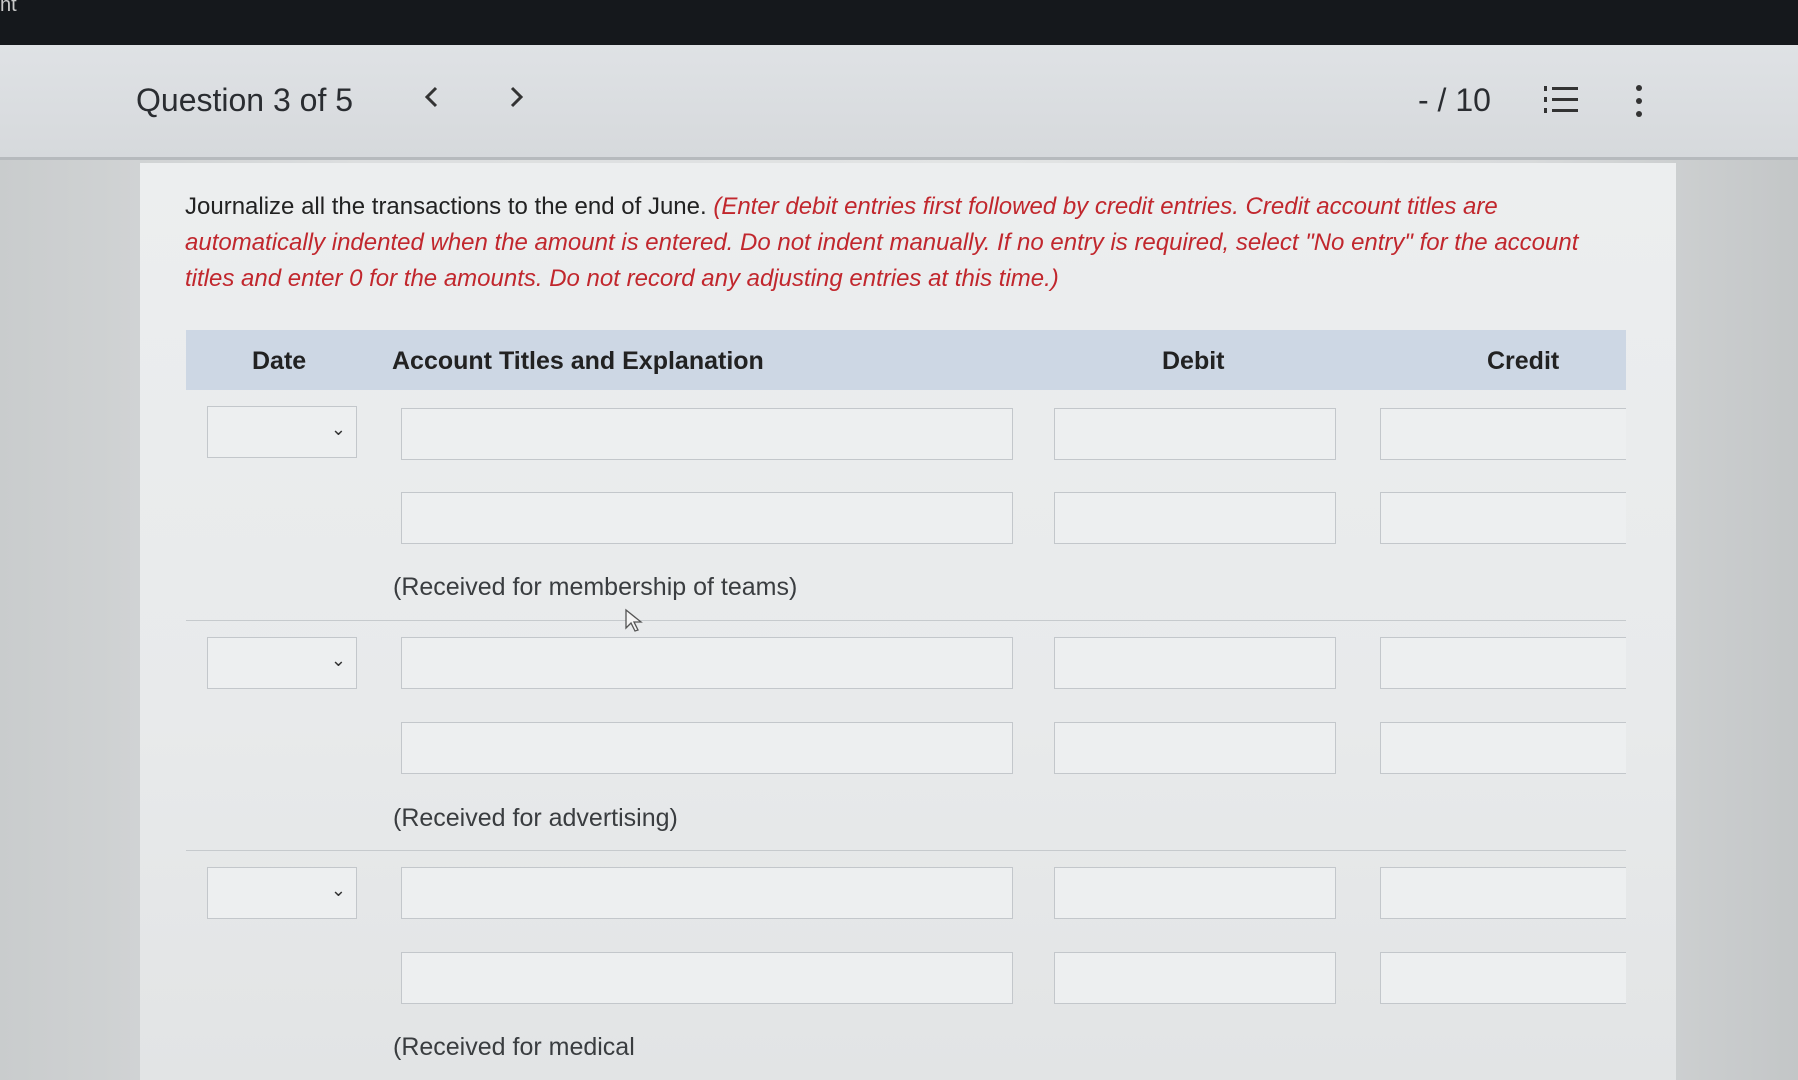  What do you see at coordinates (899, 22) in the screenshot?
I see `top-bar: nt` at bounding box center [899, 22].